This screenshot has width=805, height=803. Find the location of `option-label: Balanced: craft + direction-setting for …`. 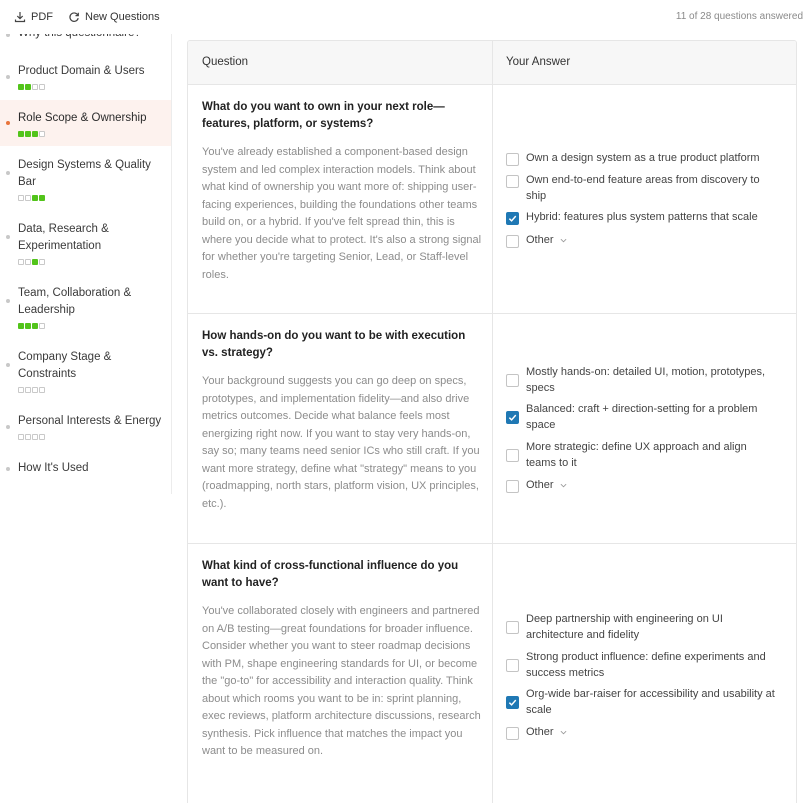

option-label: Balanced: craft + direction-setting for … is located at coordinates (642, 417).